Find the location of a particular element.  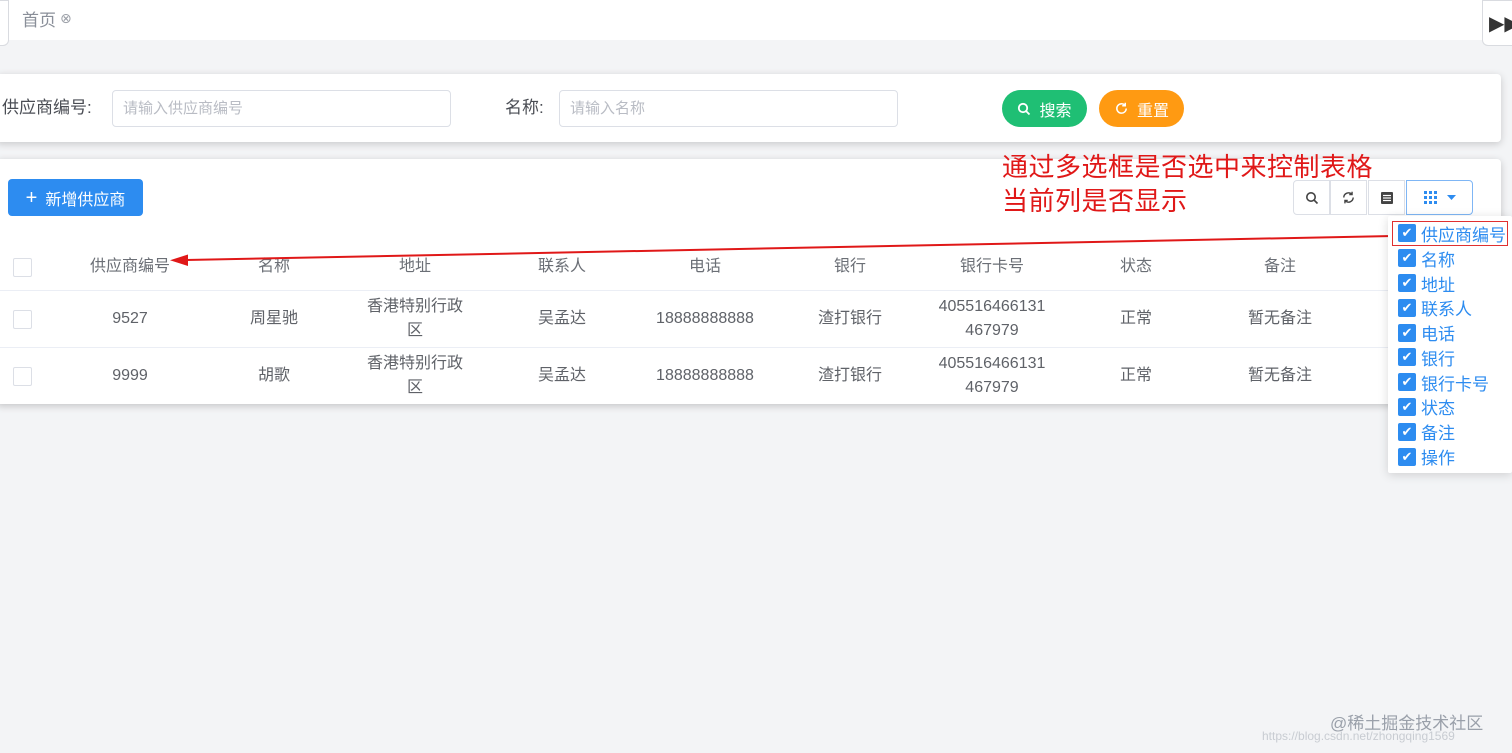

select-all-cell is located at coordinates (22, 267).